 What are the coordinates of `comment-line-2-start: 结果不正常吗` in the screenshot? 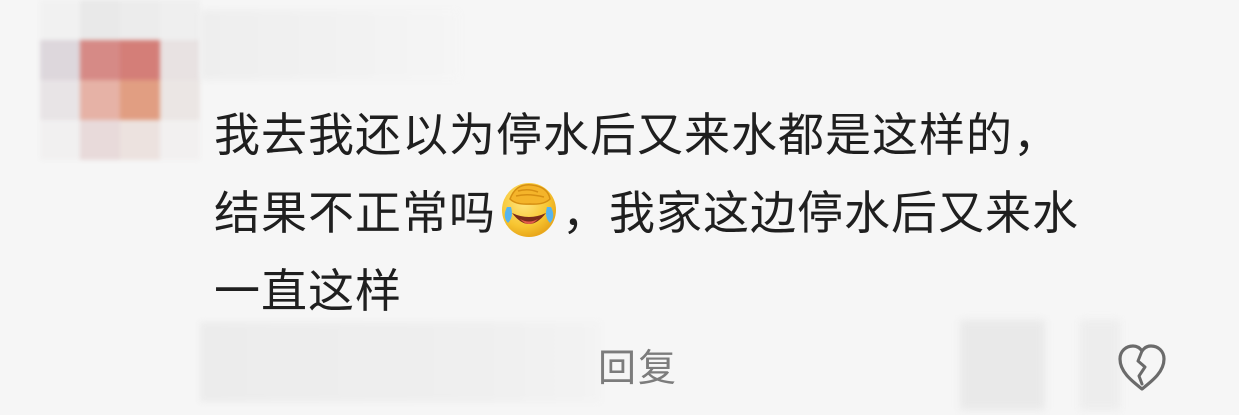 It's located at (355, 213).